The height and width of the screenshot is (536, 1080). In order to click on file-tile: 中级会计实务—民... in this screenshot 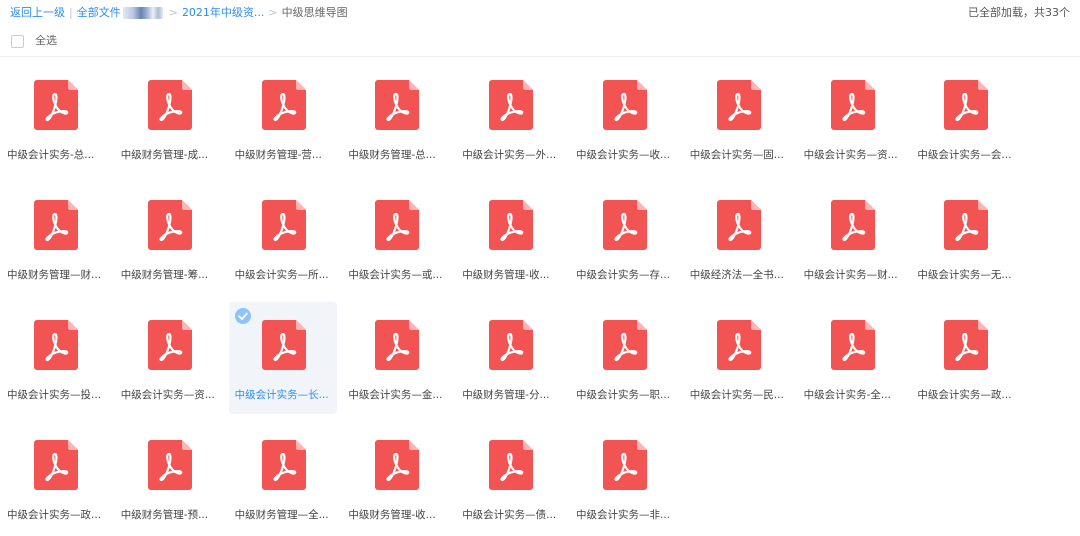, I will do `click(744, 358)`.